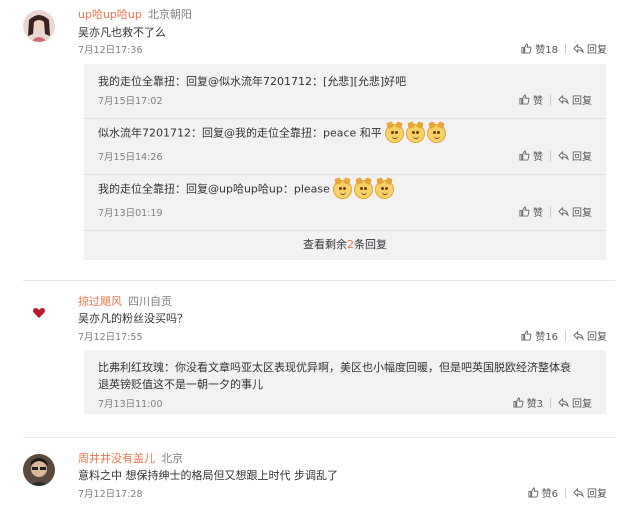  I want to click on reply-actions: 赞3 回复, so click(552, 402).